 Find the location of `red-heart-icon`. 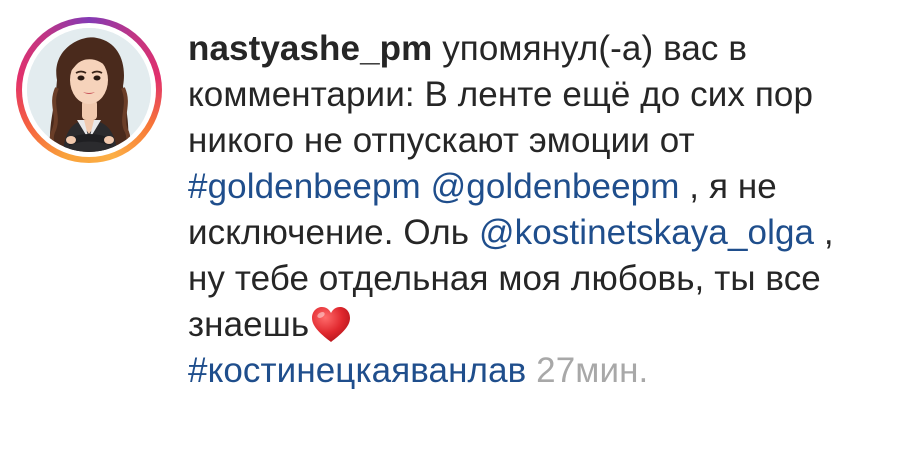

red-heart-icon is located at coordinates (331, 324).